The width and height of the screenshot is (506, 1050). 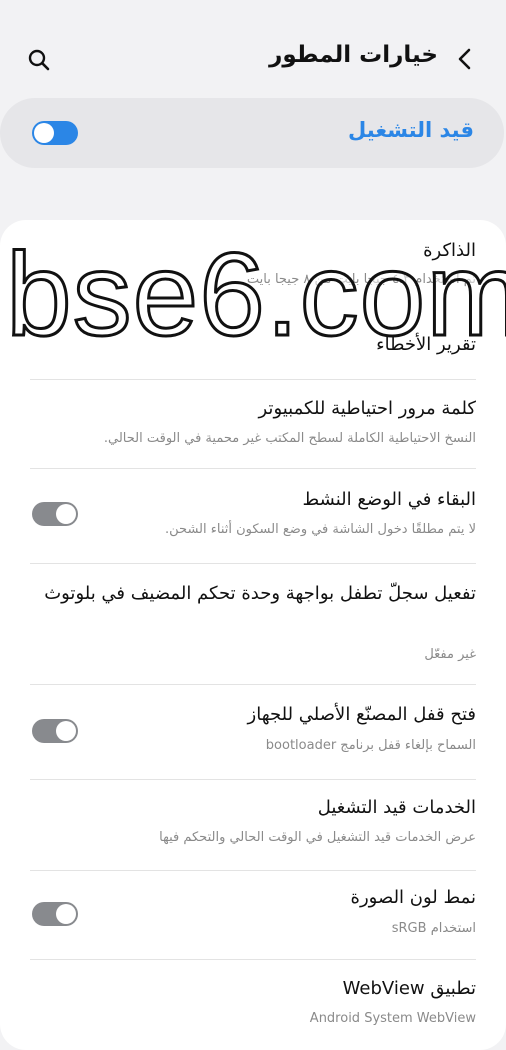 I want to click on item-title: نمط لون الصورة, so click(x=413, y=897).